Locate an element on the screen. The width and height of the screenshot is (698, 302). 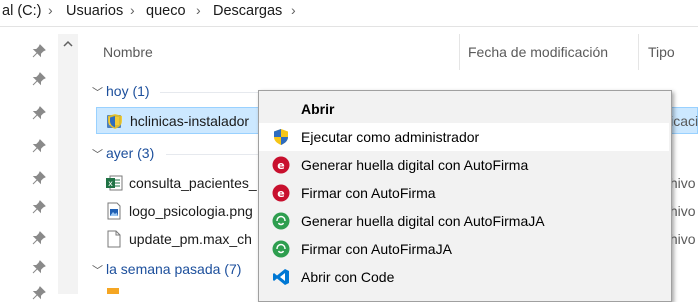
excel-icon: x is located at coordinates (114, 183).